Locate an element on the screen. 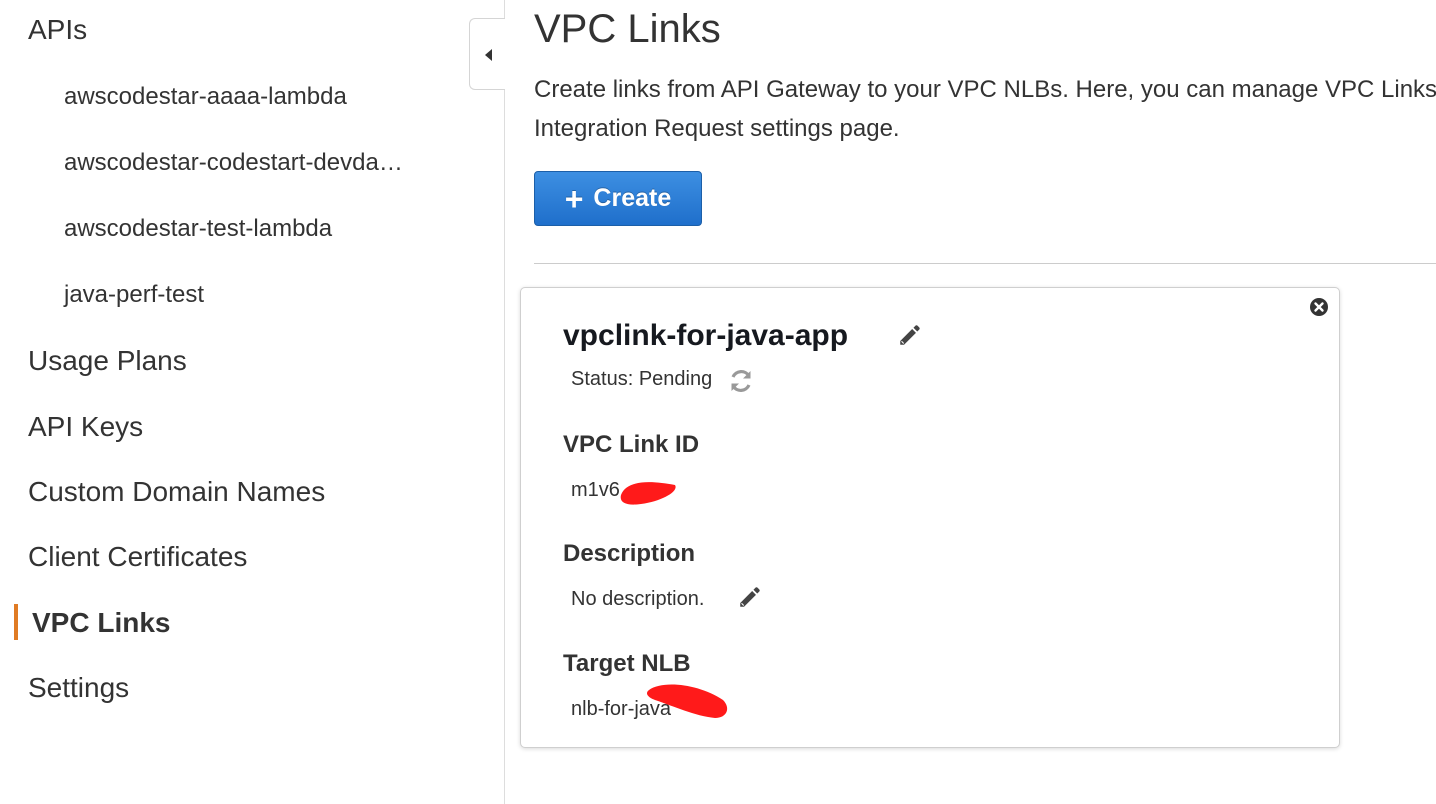  create-button: + Create is located at coordinates (618, 198).